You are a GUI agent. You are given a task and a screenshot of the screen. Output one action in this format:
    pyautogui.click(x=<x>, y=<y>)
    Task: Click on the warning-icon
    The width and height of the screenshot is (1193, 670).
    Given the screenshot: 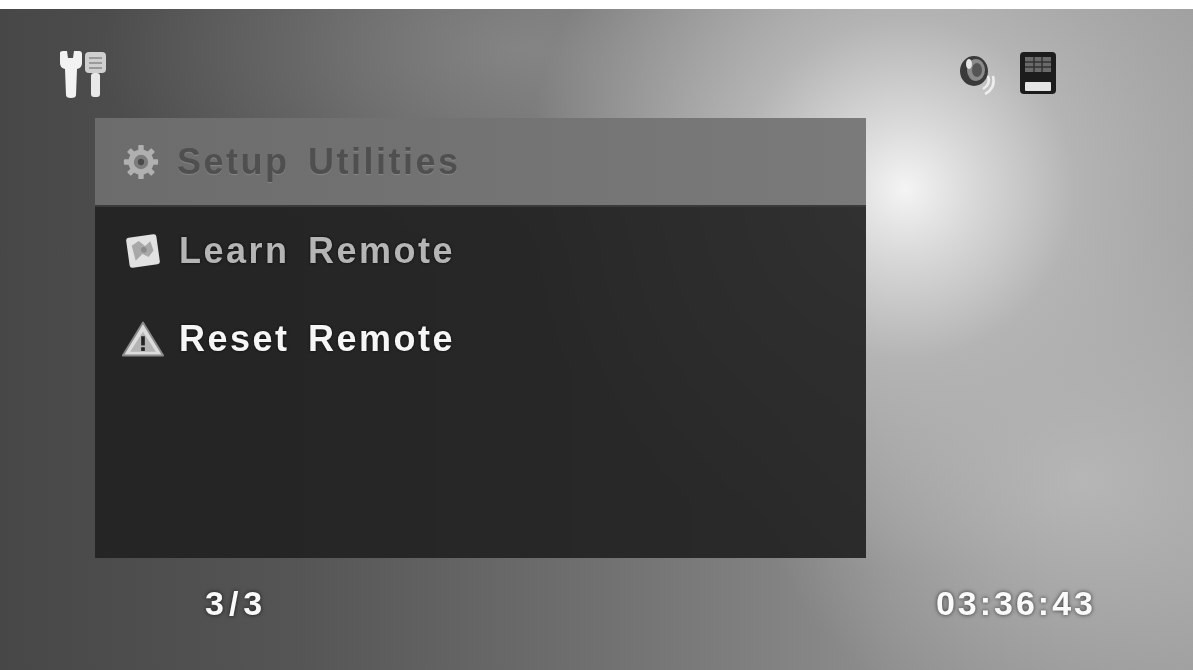 What is the action you would take?
    pyautogui.click(x=143, y=339)
    